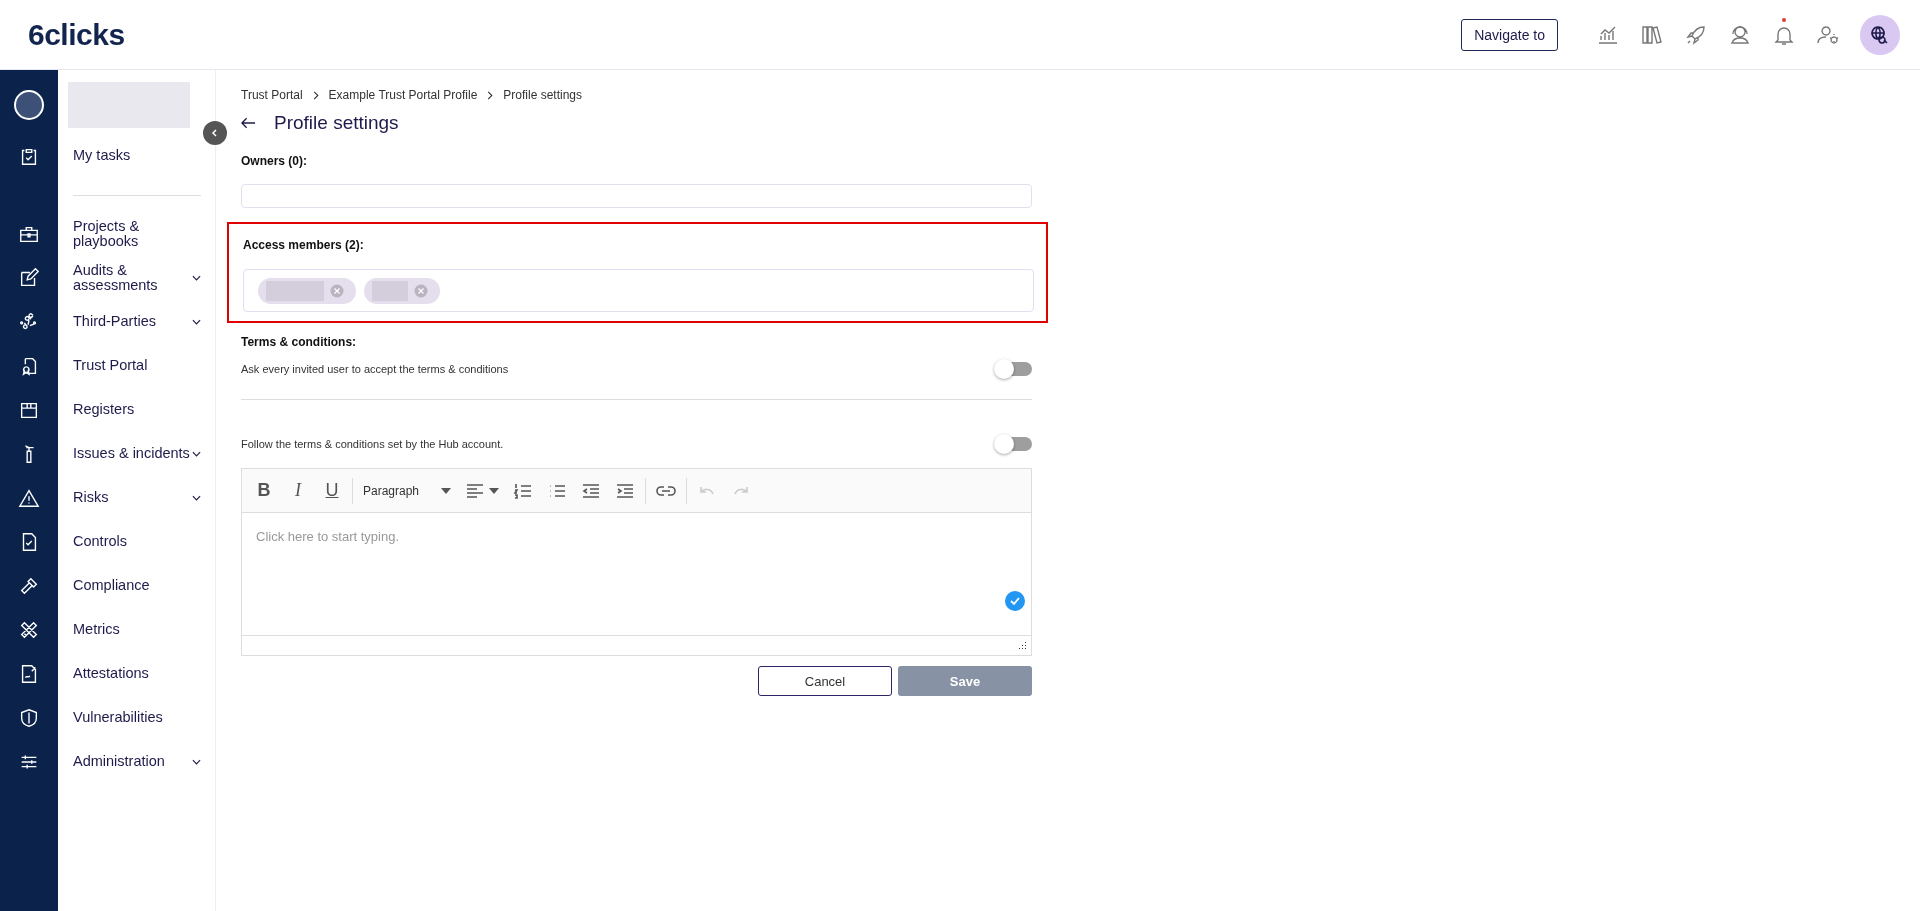 Image resolution: width=1920 pixels, height=911 pixels. What do you see at coordinates (111, 586) in the screenshot?
I see `sidebar-item: Compliance` at bounding box center [111, 586].